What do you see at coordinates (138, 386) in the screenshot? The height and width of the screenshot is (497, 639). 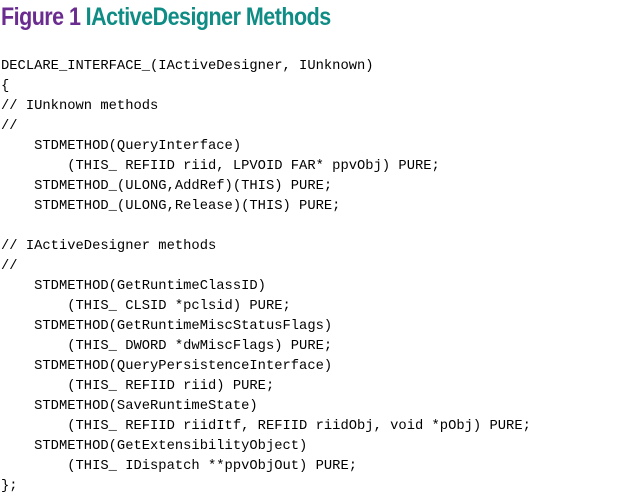 I see `code-line: (THIS_ REFIID riid) PURE;` at bounding box center [138, 386].